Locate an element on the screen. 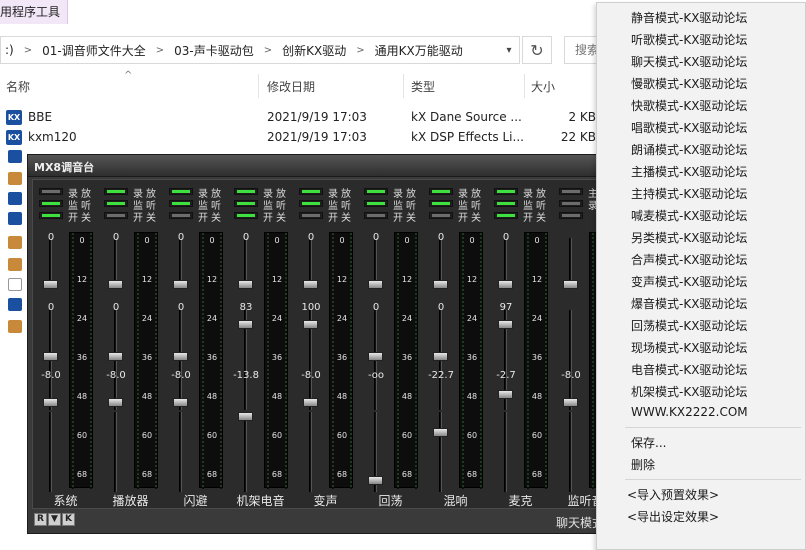 Image resolution: width=806 pixels, height=550 pixels. menu-item-preset: 现场模式-KX驱动论坛 is located at coordinates (689, 347).